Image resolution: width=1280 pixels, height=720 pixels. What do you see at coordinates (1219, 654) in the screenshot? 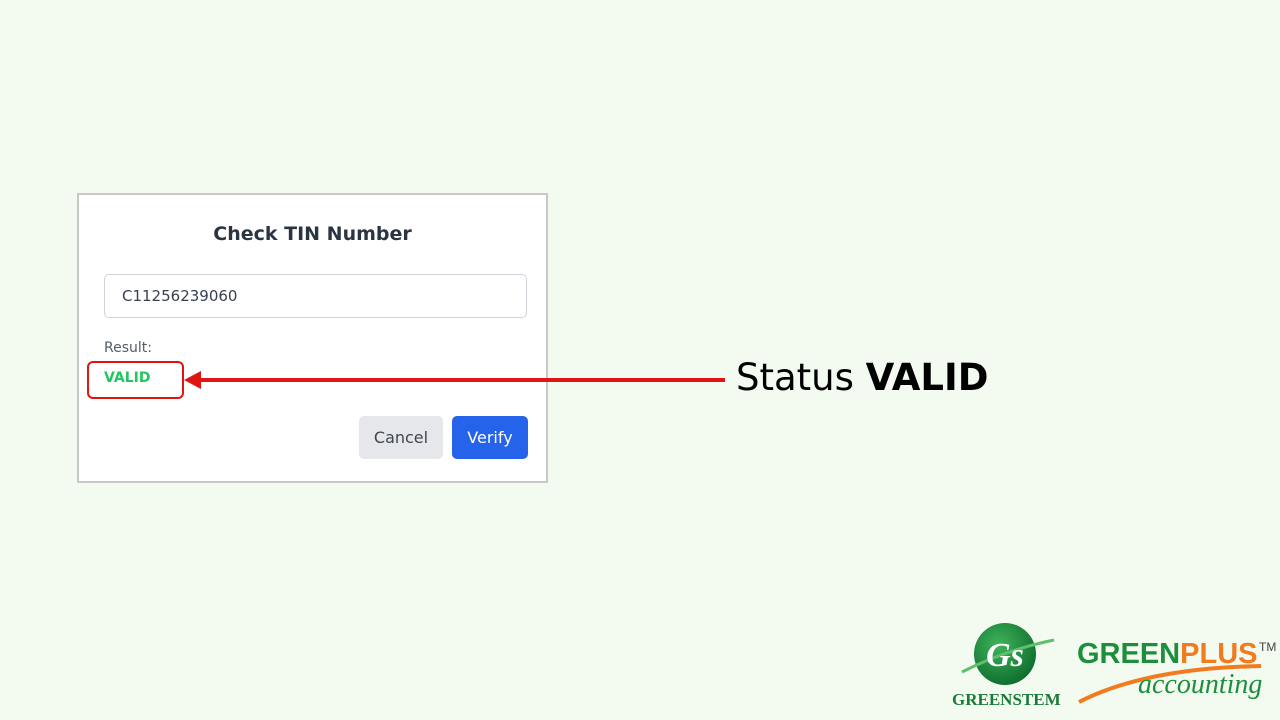
I see `greenplus-orange: PLUS` at bounding box center [1219, 654].